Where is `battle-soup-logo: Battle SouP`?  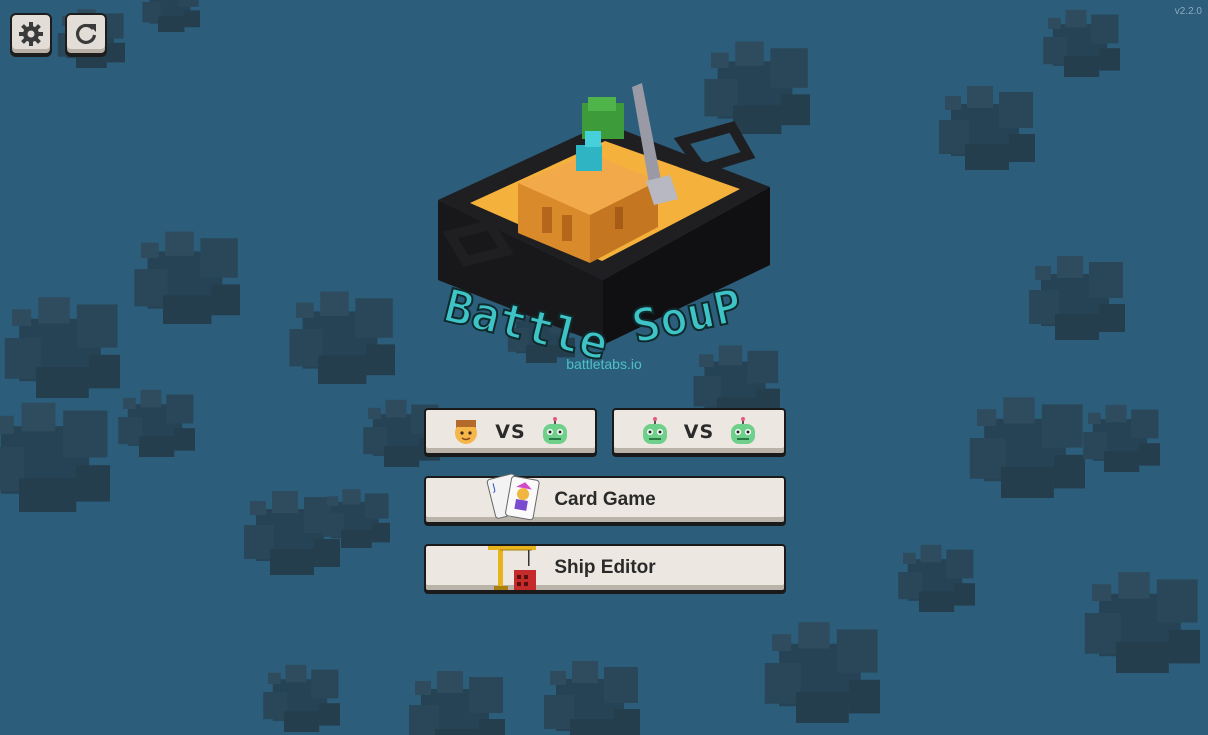
battle-soup-logo: Battle SouP is located at coordinates (604, 221).